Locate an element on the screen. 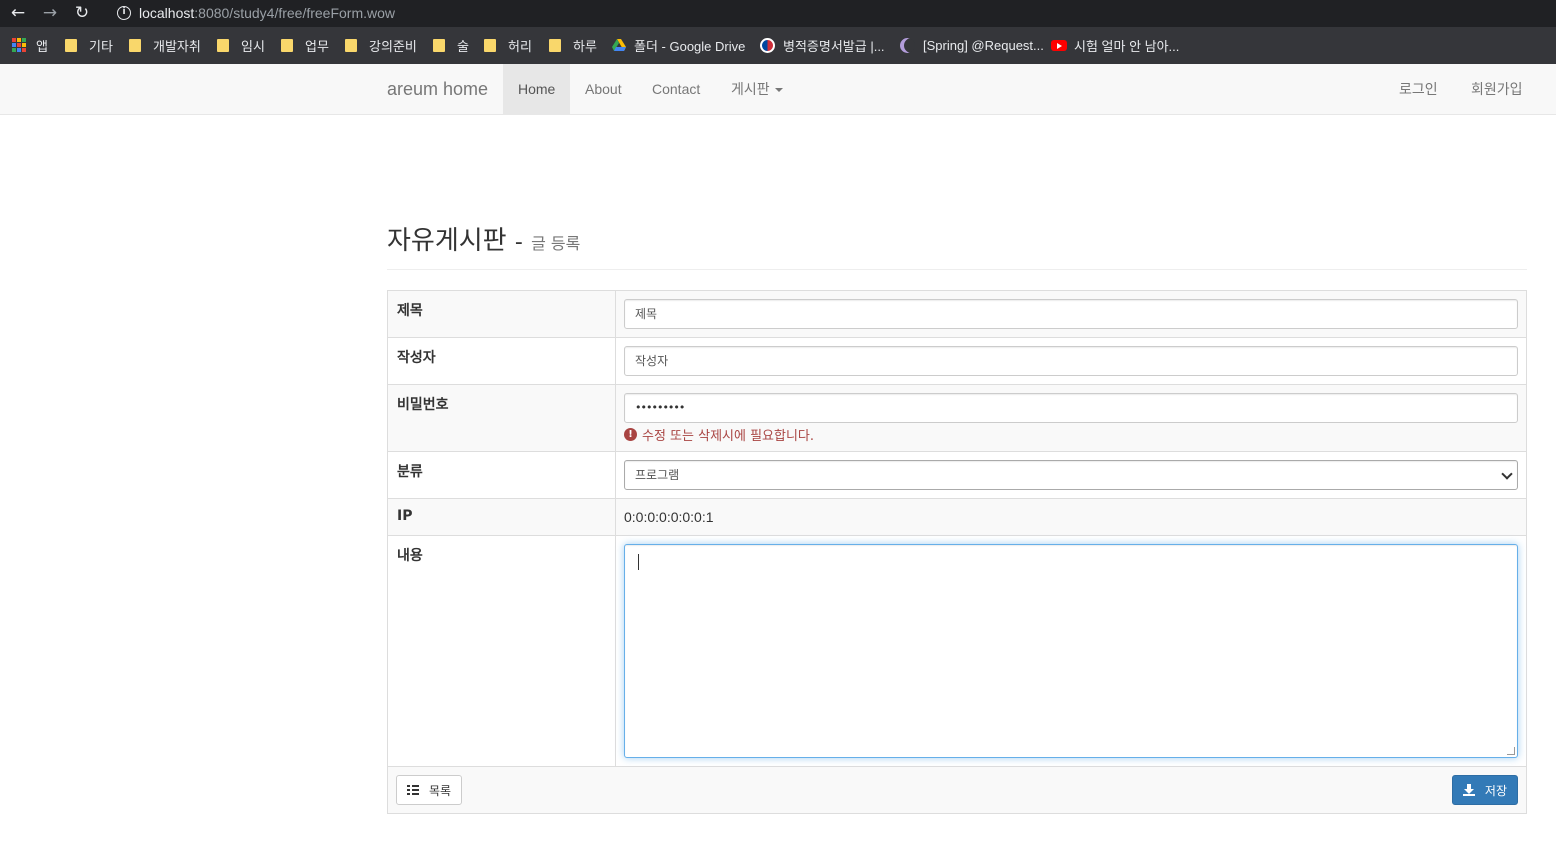  back-arrow-icon: ← is located at coordinates (18, 13).